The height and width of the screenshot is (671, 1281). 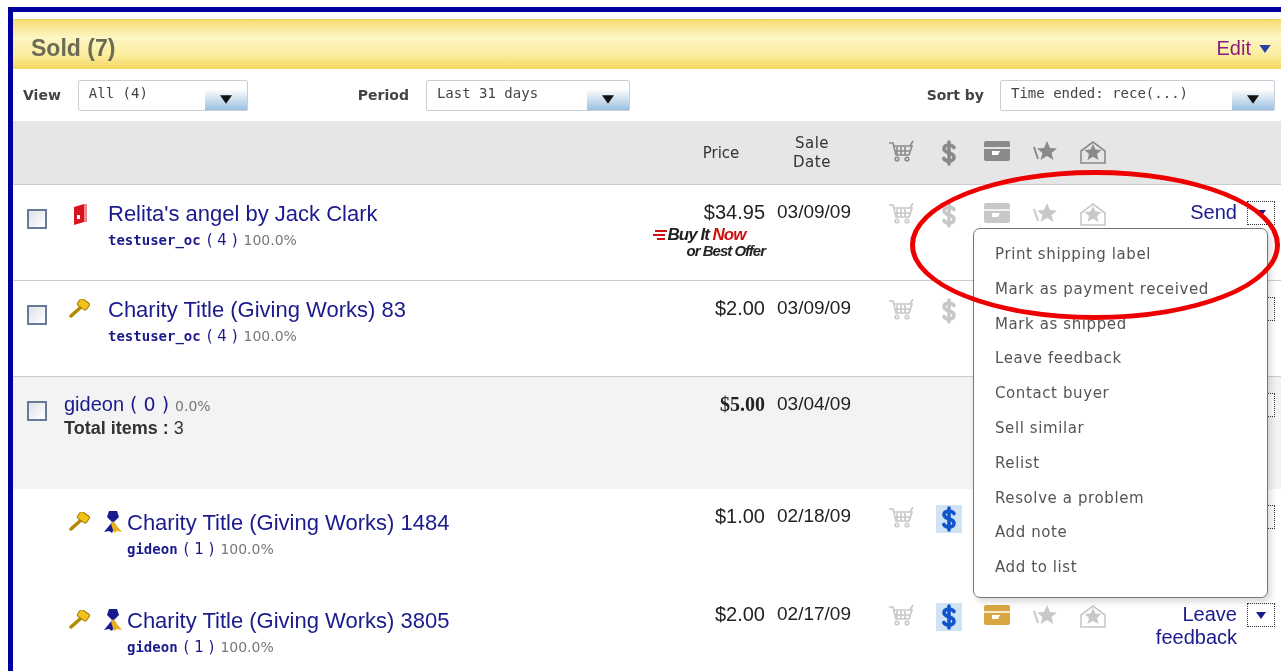 I want to click on feedback-score: ( 0 ), so click(x=150, y=404).